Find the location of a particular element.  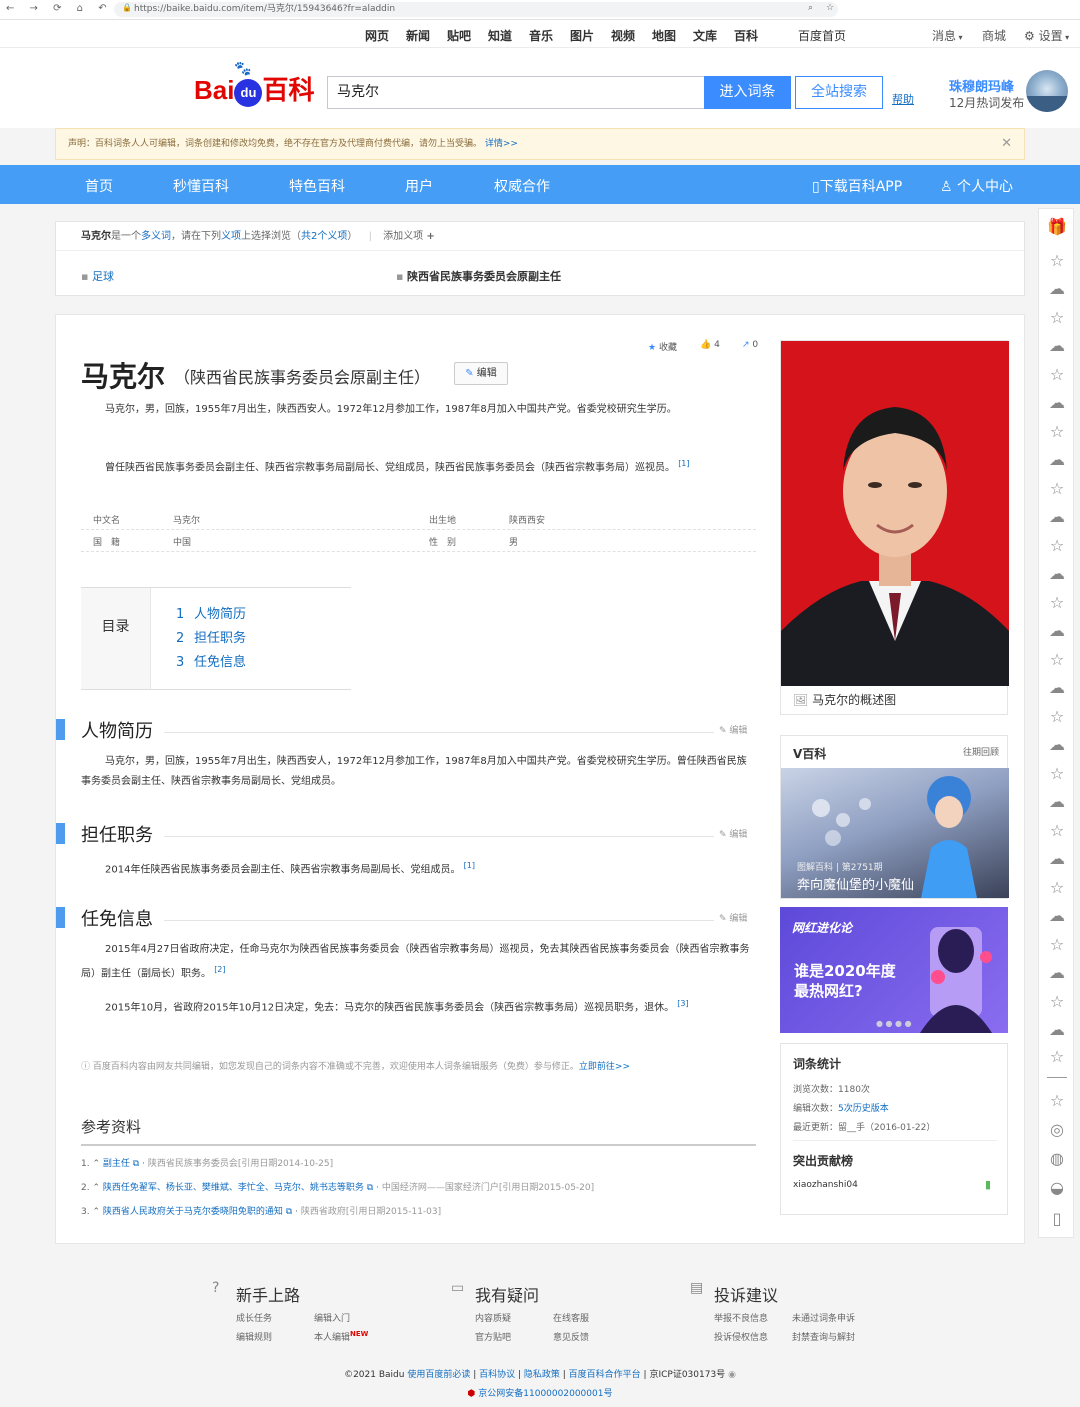

ref-link: 陕西省人民政府关于马克尔委晓阳免职的通知 is located at coordinates (193, 1212).